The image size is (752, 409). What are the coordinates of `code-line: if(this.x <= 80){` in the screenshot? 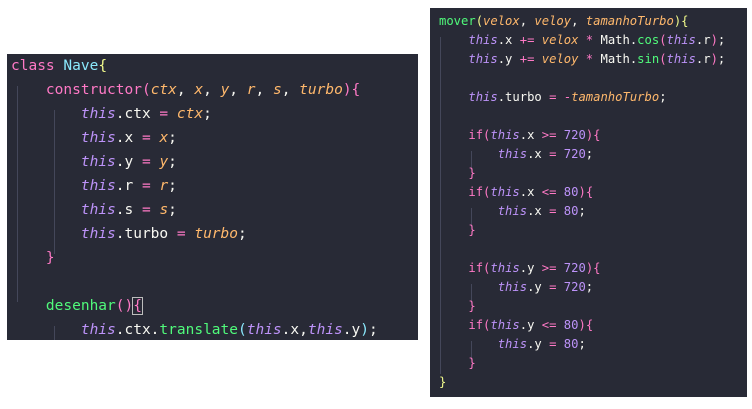 It's located at (516, 192).